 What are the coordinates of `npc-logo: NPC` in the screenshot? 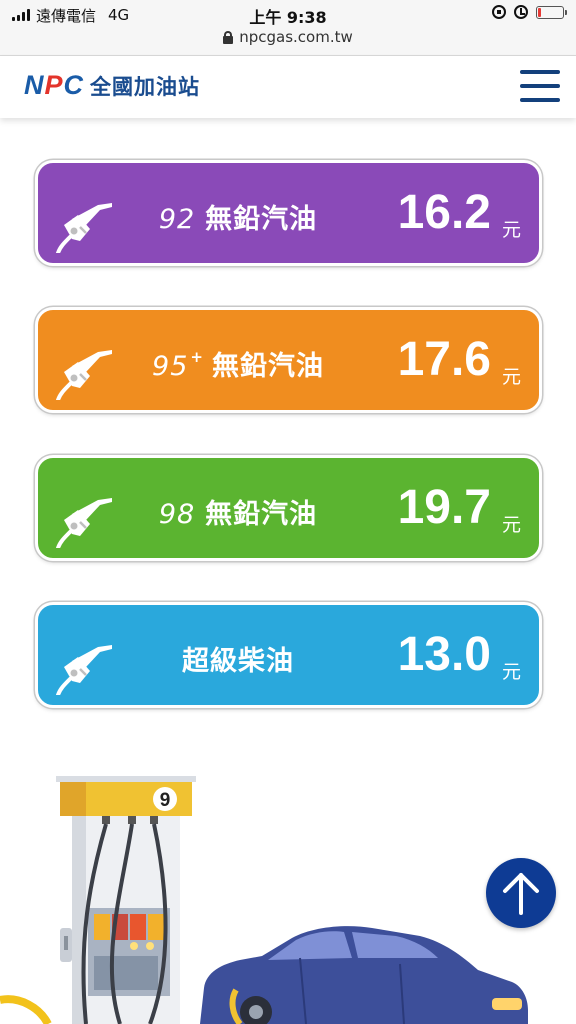 It's located at (54, 85).